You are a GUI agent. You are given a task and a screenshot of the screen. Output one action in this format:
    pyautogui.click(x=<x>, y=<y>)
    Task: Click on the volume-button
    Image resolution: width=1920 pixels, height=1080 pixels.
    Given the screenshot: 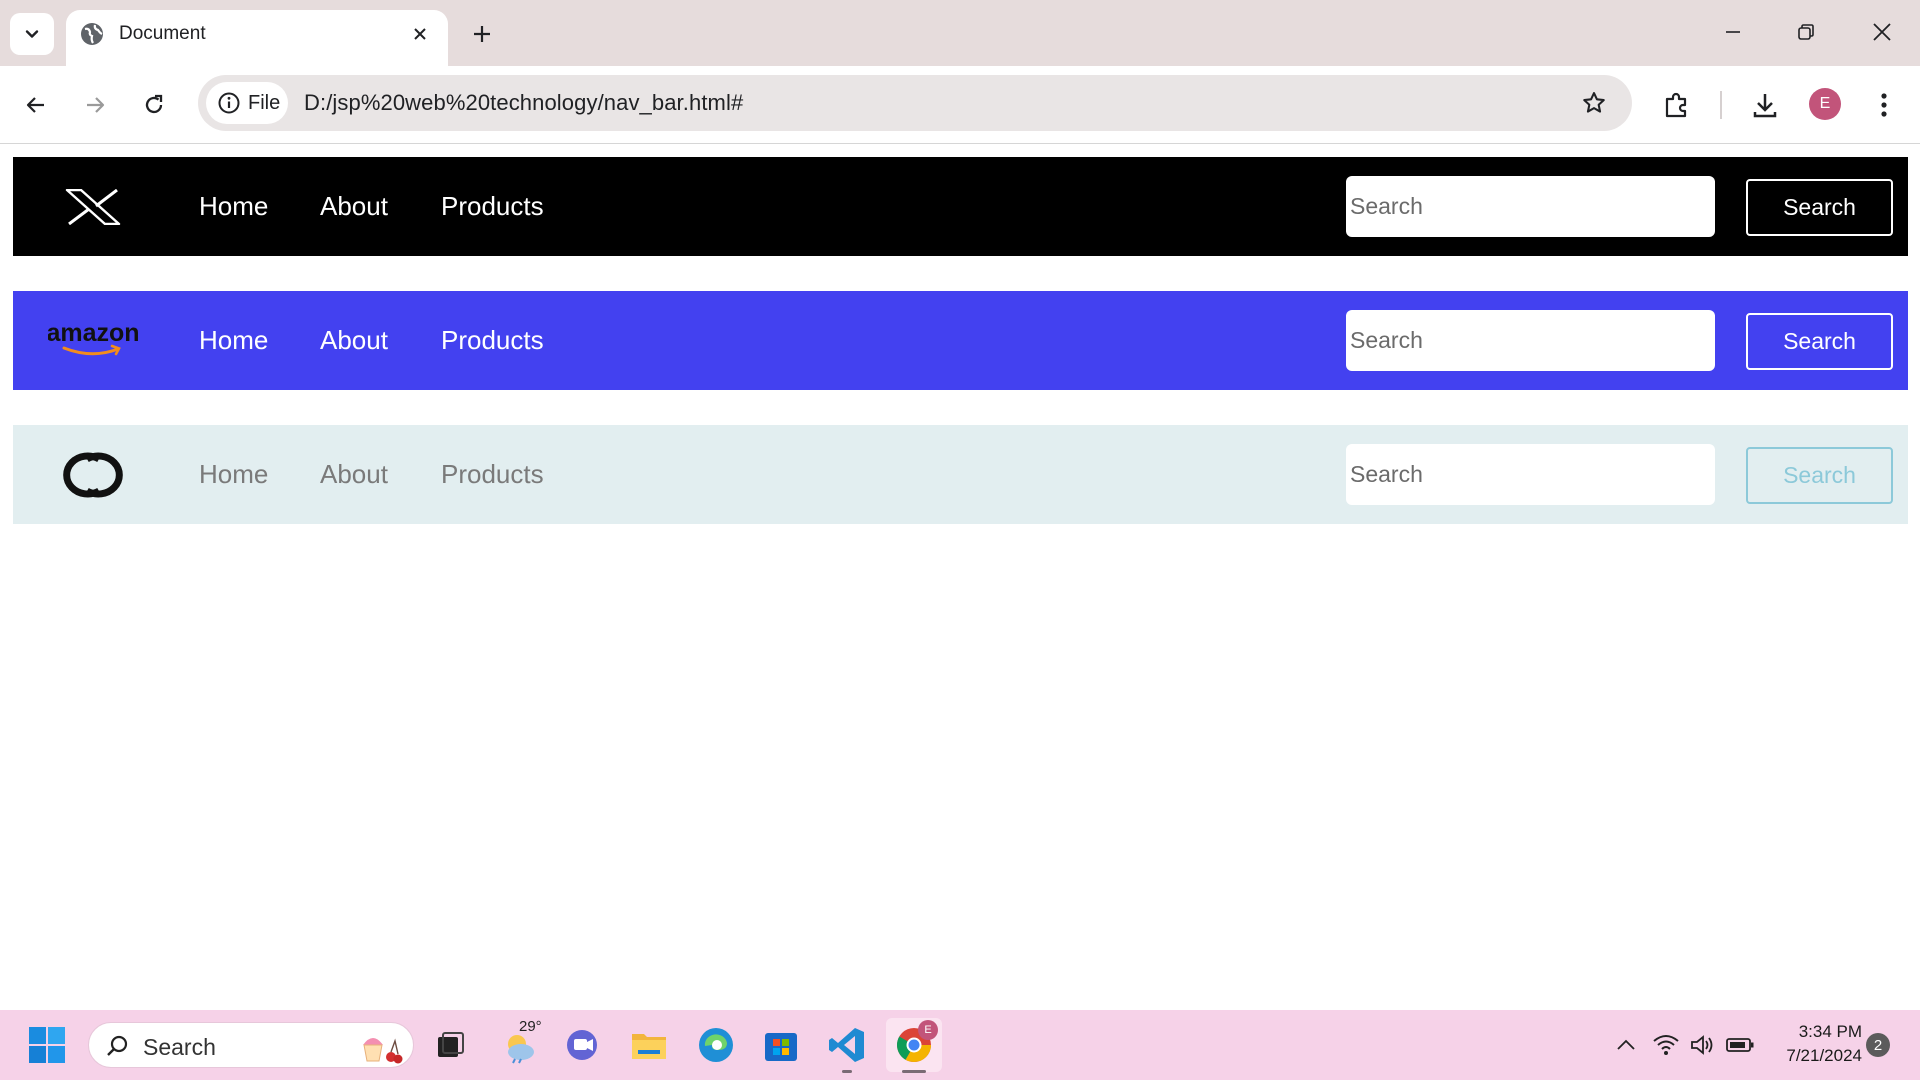 What is the action you would take?
    pyautogui.click(x=1703, y=1045)
    